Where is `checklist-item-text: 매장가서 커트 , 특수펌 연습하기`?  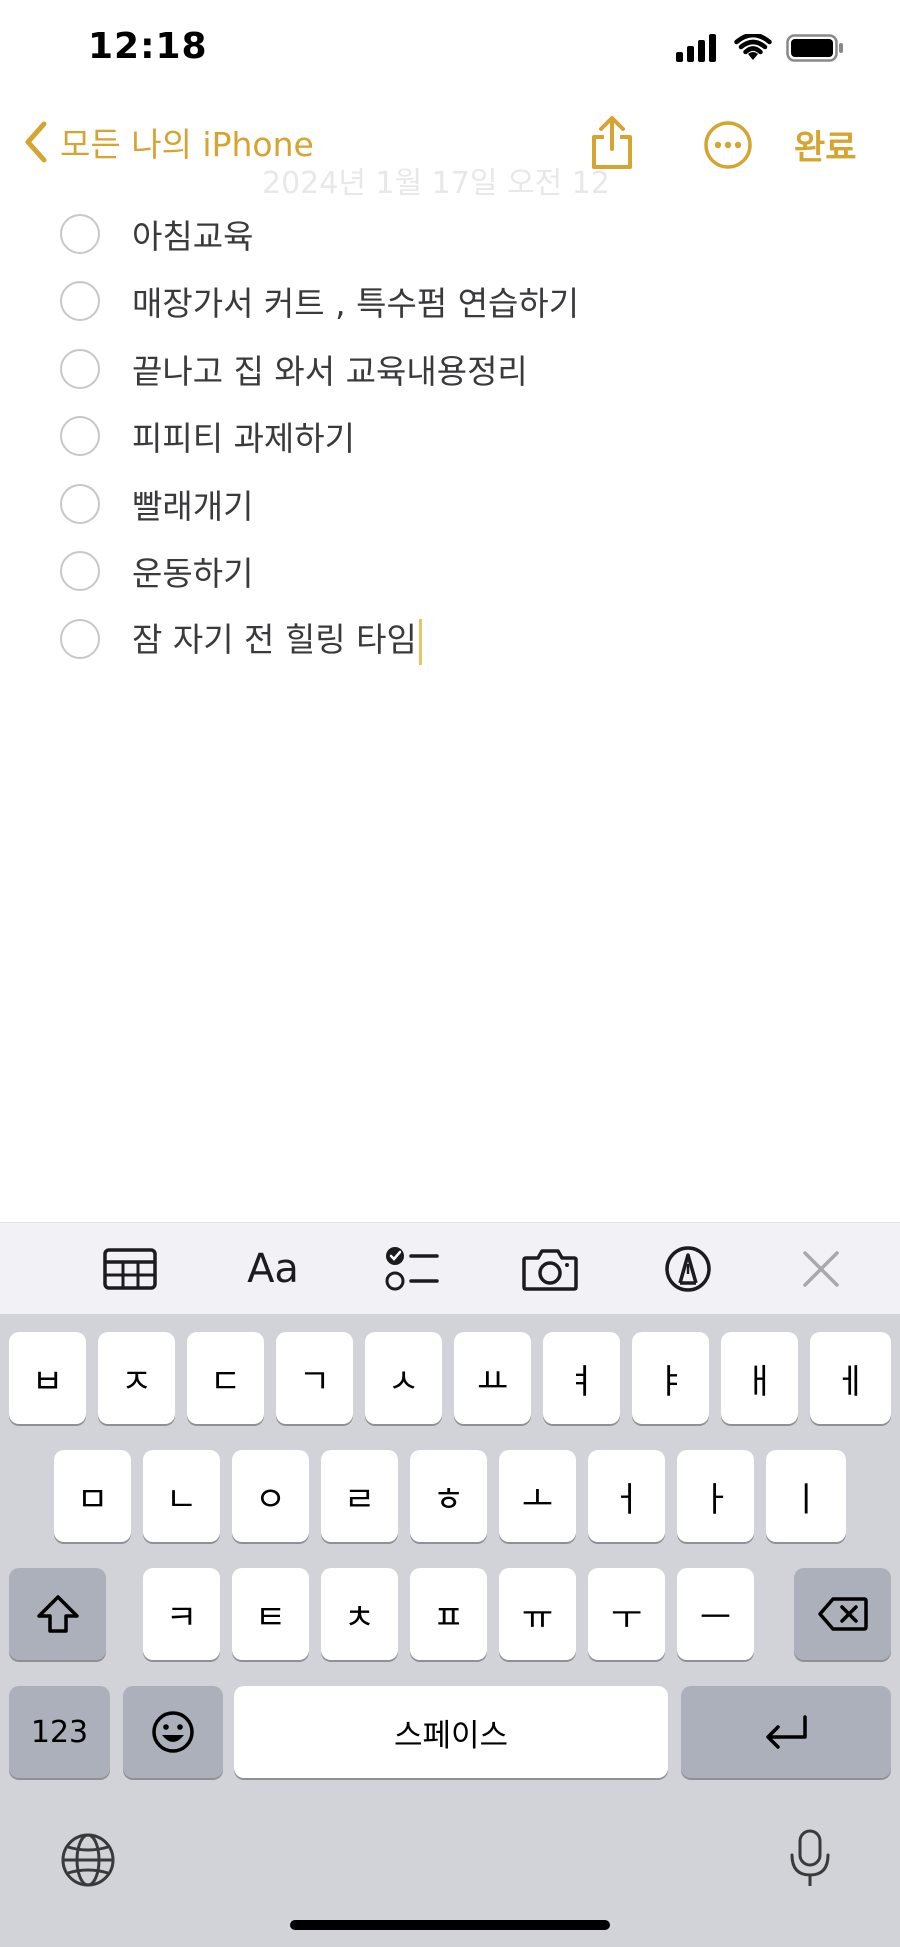 checklist-item-text: 매장가서 커트 , 특수펌 연습하기 is located at coordinates (355, 301).